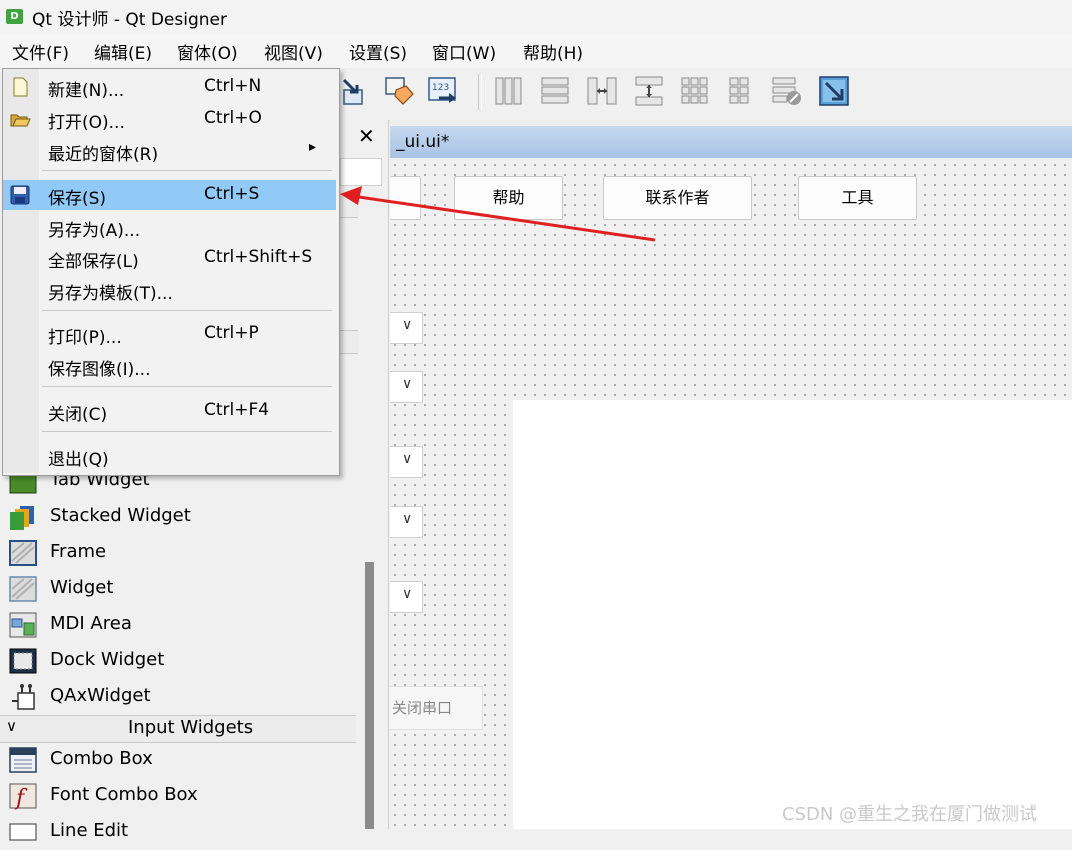 Image resolution: width=1072 pixels, height=850 pixels. What do you see at coordinates (169, 258) in the screenshot?
I see `menu-item-save-all: 全部保存(L) Ctrl+Shift+S` at bounding box center [169, 258].